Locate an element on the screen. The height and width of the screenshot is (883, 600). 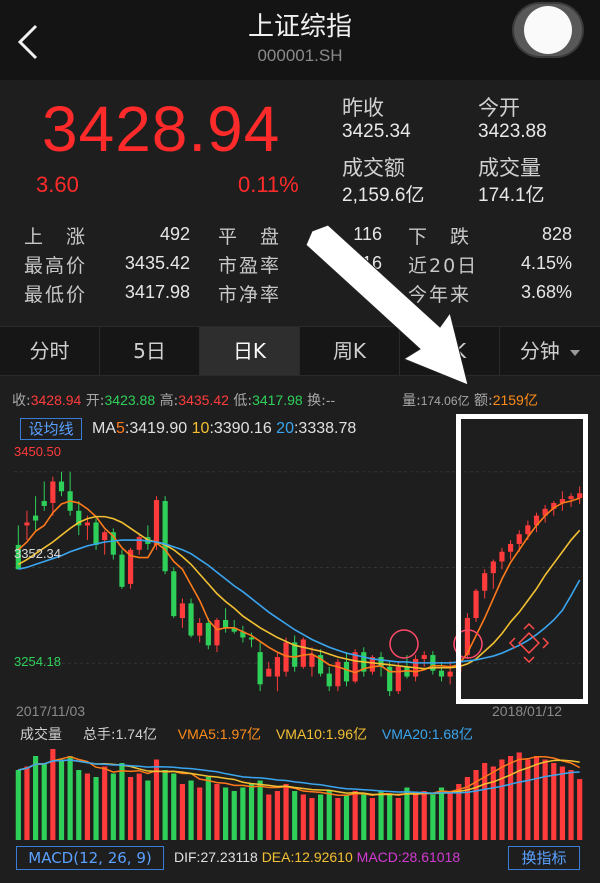
end-date-label: 2018/01/12 is located at coordinates (527, 711).